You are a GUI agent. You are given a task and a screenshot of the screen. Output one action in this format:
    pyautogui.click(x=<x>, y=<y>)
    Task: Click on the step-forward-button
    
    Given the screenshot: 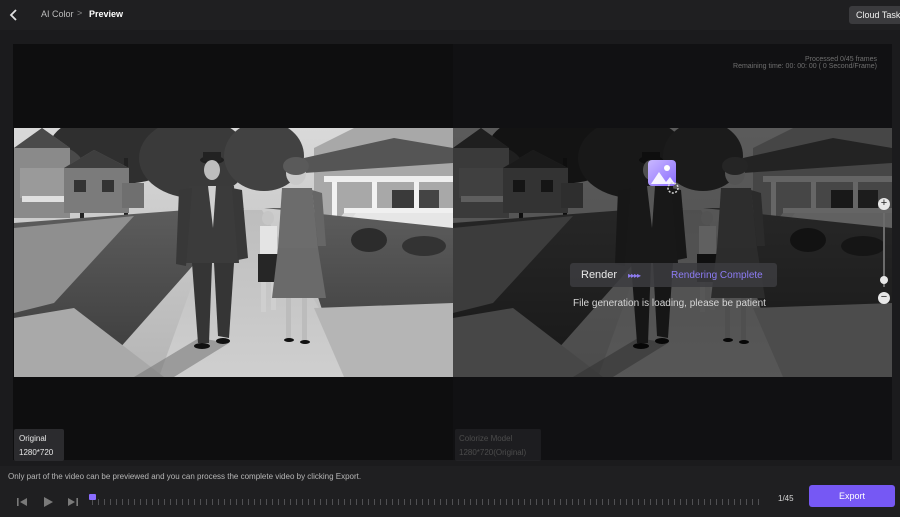 What is the action you would take?
    pyautogui.click(x=73, y=502)
    